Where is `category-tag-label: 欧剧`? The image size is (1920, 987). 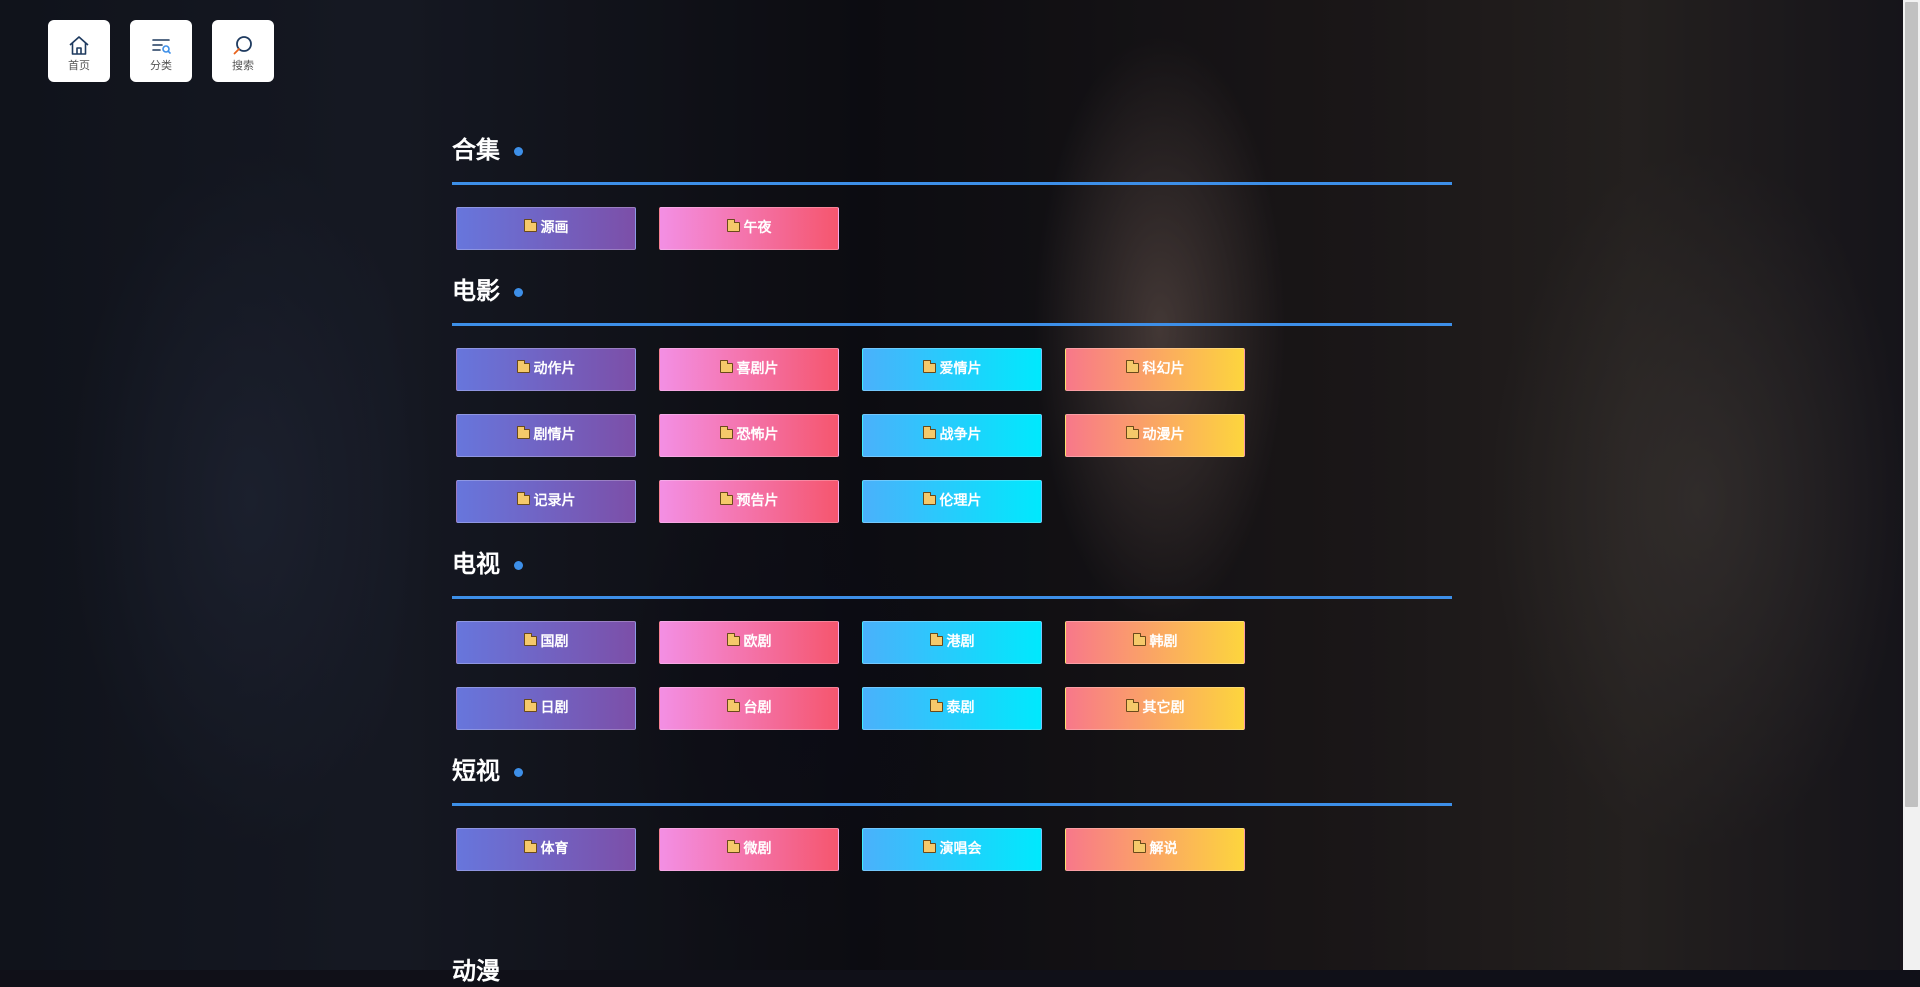
category-tag-label: 欧剧 is located at coordinates (757, 641).